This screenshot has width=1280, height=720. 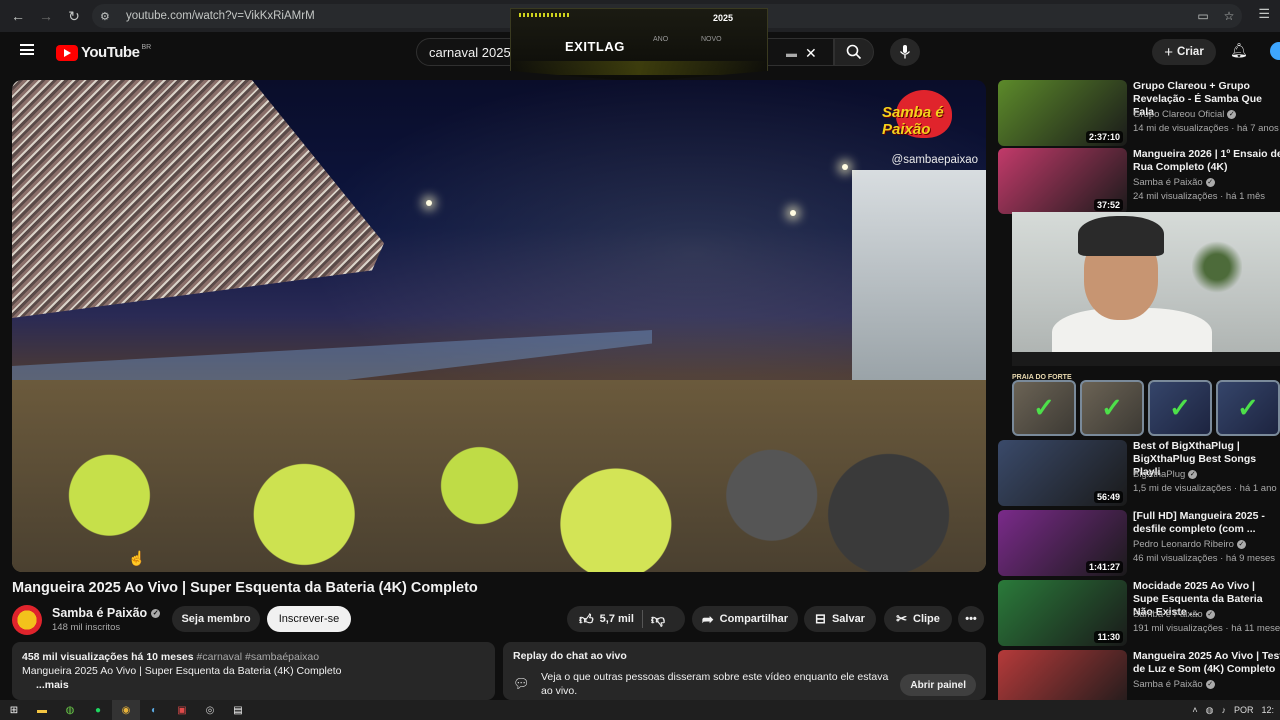 What do you see at coordinates (1183, 544) in the screenshot?
I see `channel-name: Pedro Leonardo Ribeiro` at bounding box center [1183, 544].